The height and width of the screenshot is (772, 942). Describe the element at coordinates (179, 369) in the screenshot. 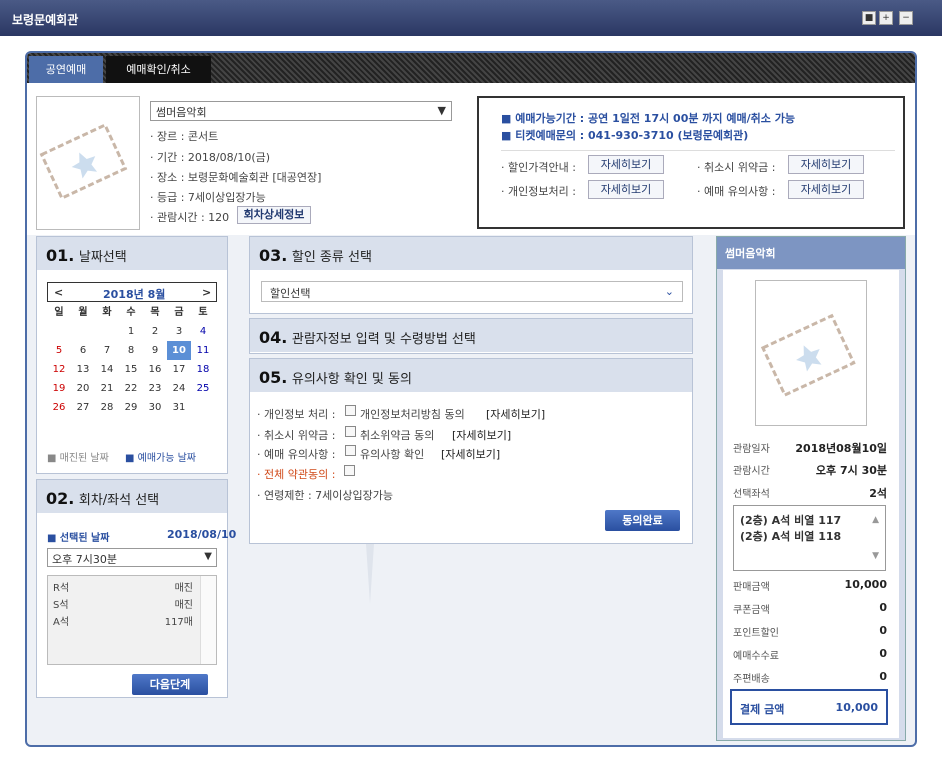

I see `calendar-day: 17` at that location.